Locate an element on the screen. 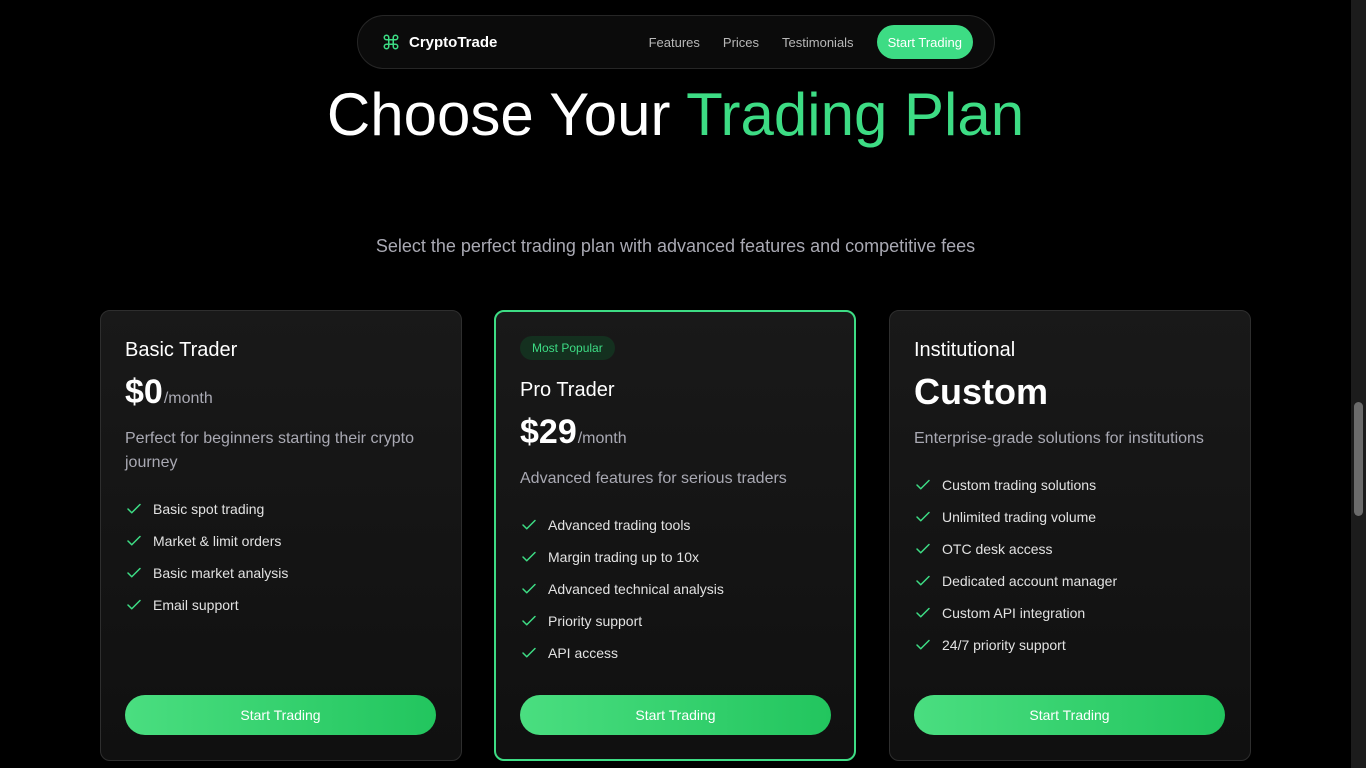 Image resolution: width=1366 pixels, height=768 pixels. scrollbar-track is located at coordinates (1358, 384).